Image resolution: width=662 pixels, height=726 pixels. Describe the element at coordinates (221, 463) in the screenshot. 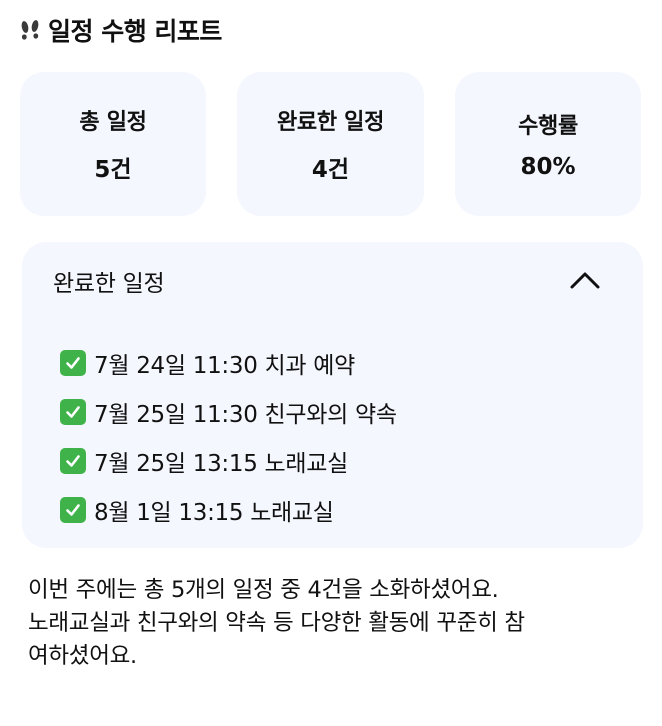

I see `schedule-text: 7월 25일 13:15 노래교실` at that location.